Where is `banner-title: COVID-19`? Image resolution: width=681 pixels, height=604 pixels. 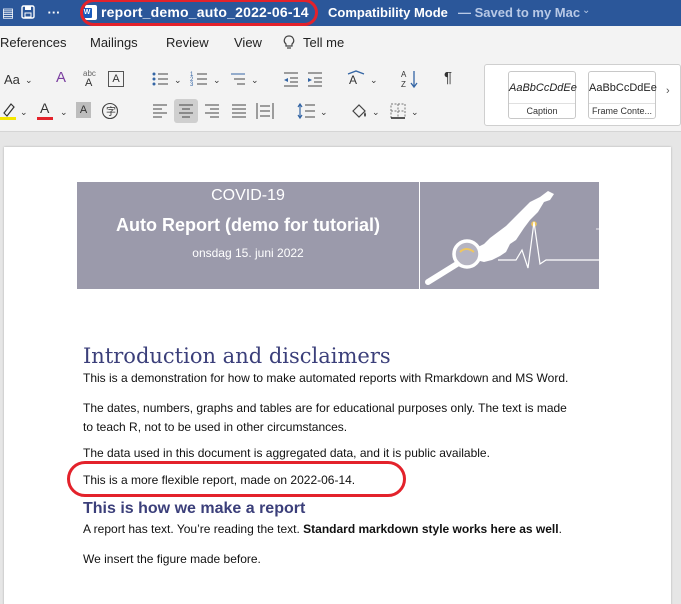
banner-title: COVID-19 is located at coordinates (248, 195).